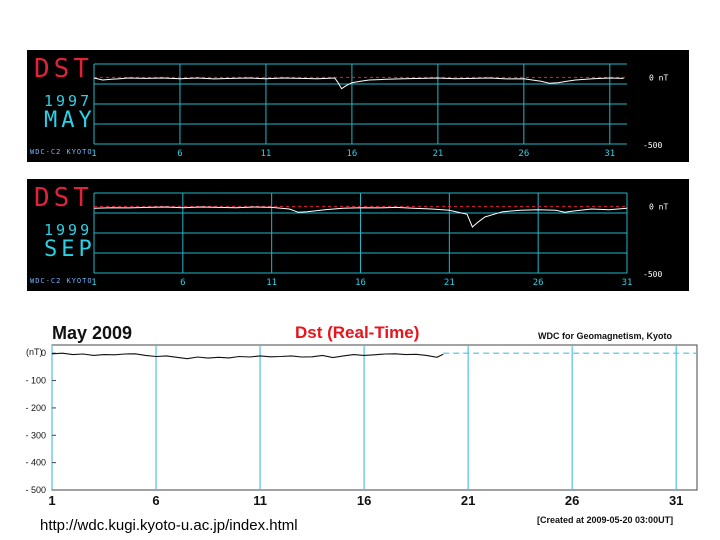 The image size is (720, 540). I want to click on y-axis-label: (nT), so click(34, 352).